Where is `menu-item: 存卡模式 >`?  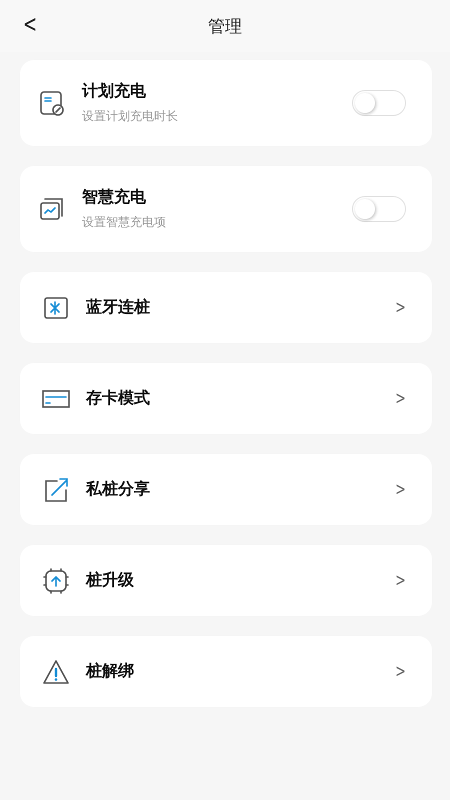 menu-item: 存卡模式 > is located at coordinates (226, 398).